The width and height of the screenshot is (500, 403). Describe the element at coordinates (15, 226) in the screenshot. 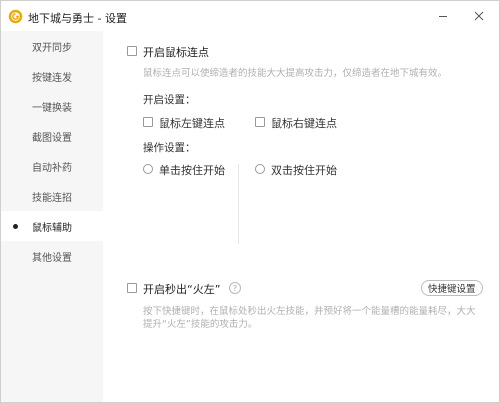

I see `active-indicator` at that location.